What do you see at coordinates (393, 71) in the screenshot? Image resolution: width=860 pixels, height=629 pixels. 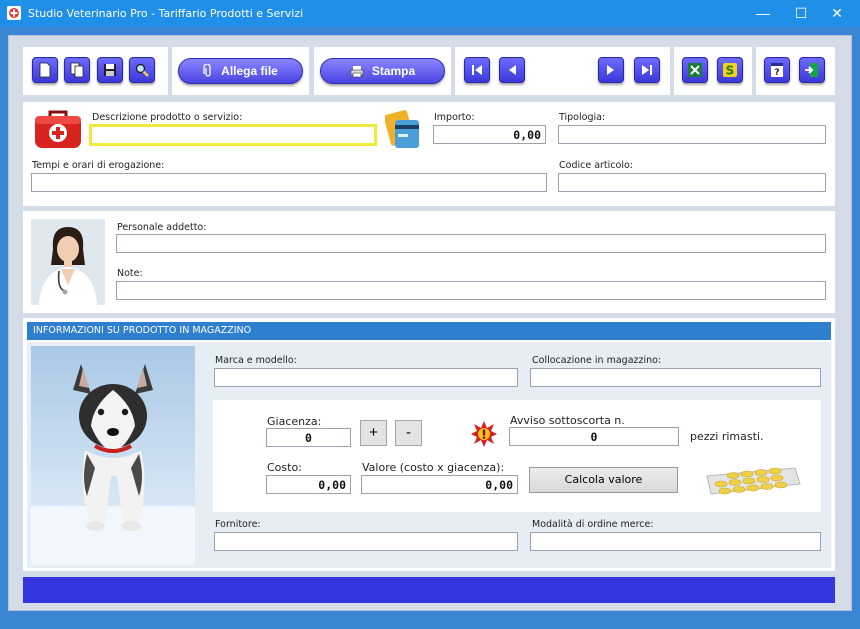 I see `print-label: Stampa` at bounding box center [393, 71].